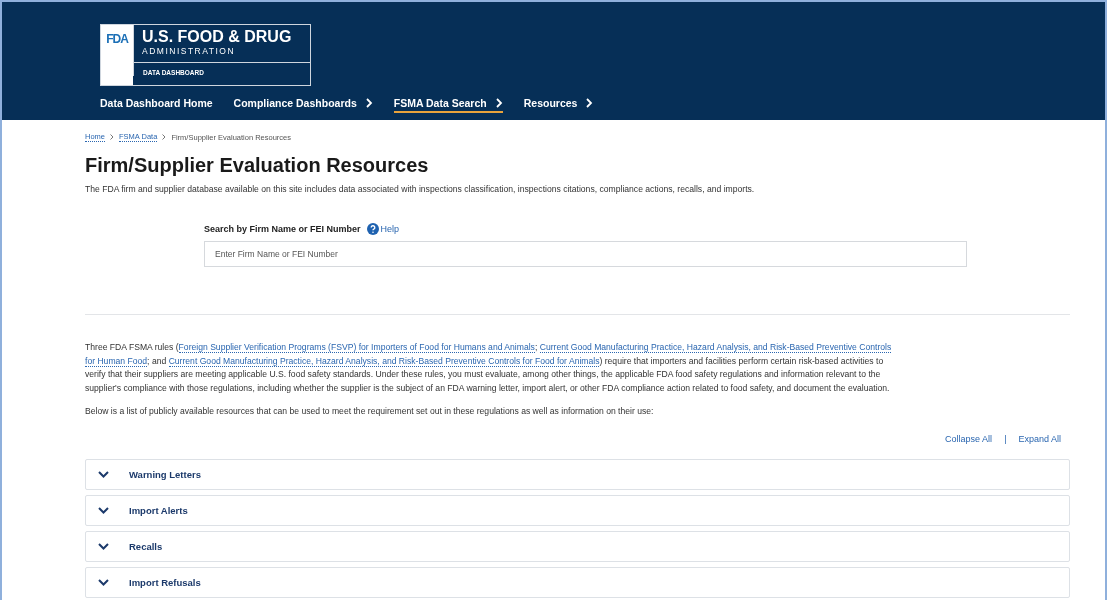  Describe the element at coordinates (117, 55) in the screenshot. I see `logo-mark: FDA` at that location.